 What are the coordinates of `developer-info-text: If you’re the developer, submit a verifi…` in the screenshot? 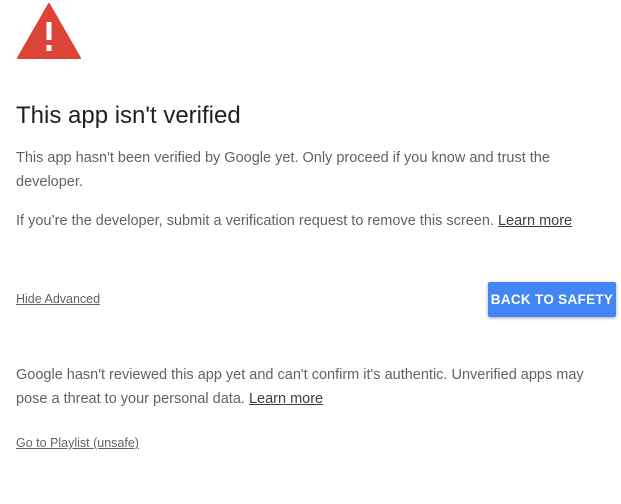 It's located at (316, 221).